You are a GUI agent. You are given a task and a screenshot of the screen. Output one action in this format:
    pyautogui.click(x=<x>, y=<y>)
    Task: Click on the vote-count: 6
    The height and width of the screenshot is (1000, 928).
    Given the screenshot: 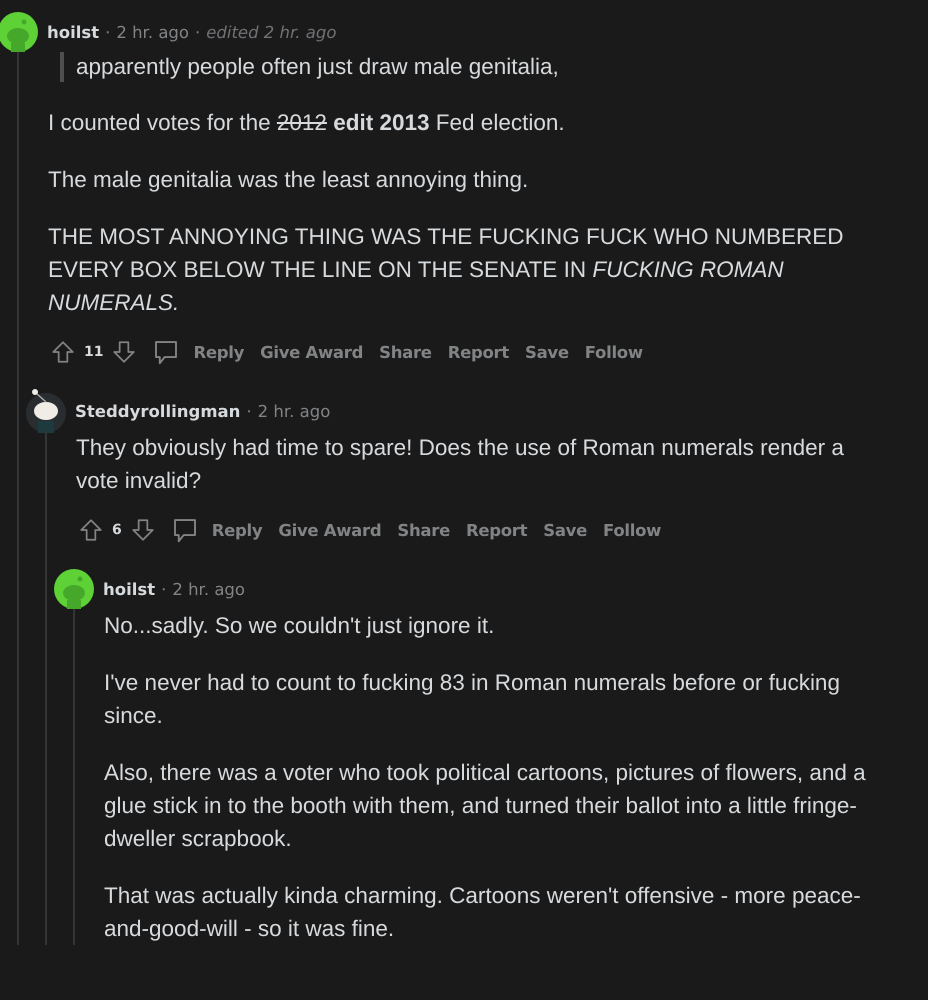 What is the action you would take?
    pyautogui.click(x=117, y=530)
    